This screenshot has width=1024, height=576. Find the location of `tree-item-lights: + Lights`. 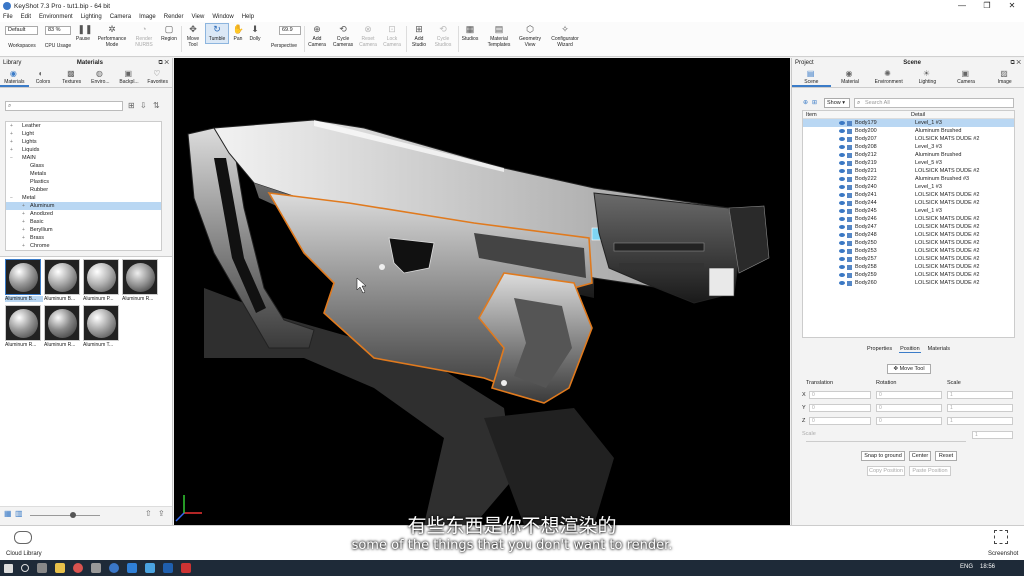

tree-item-lights: + Lights is located at coordinates (83, 142).